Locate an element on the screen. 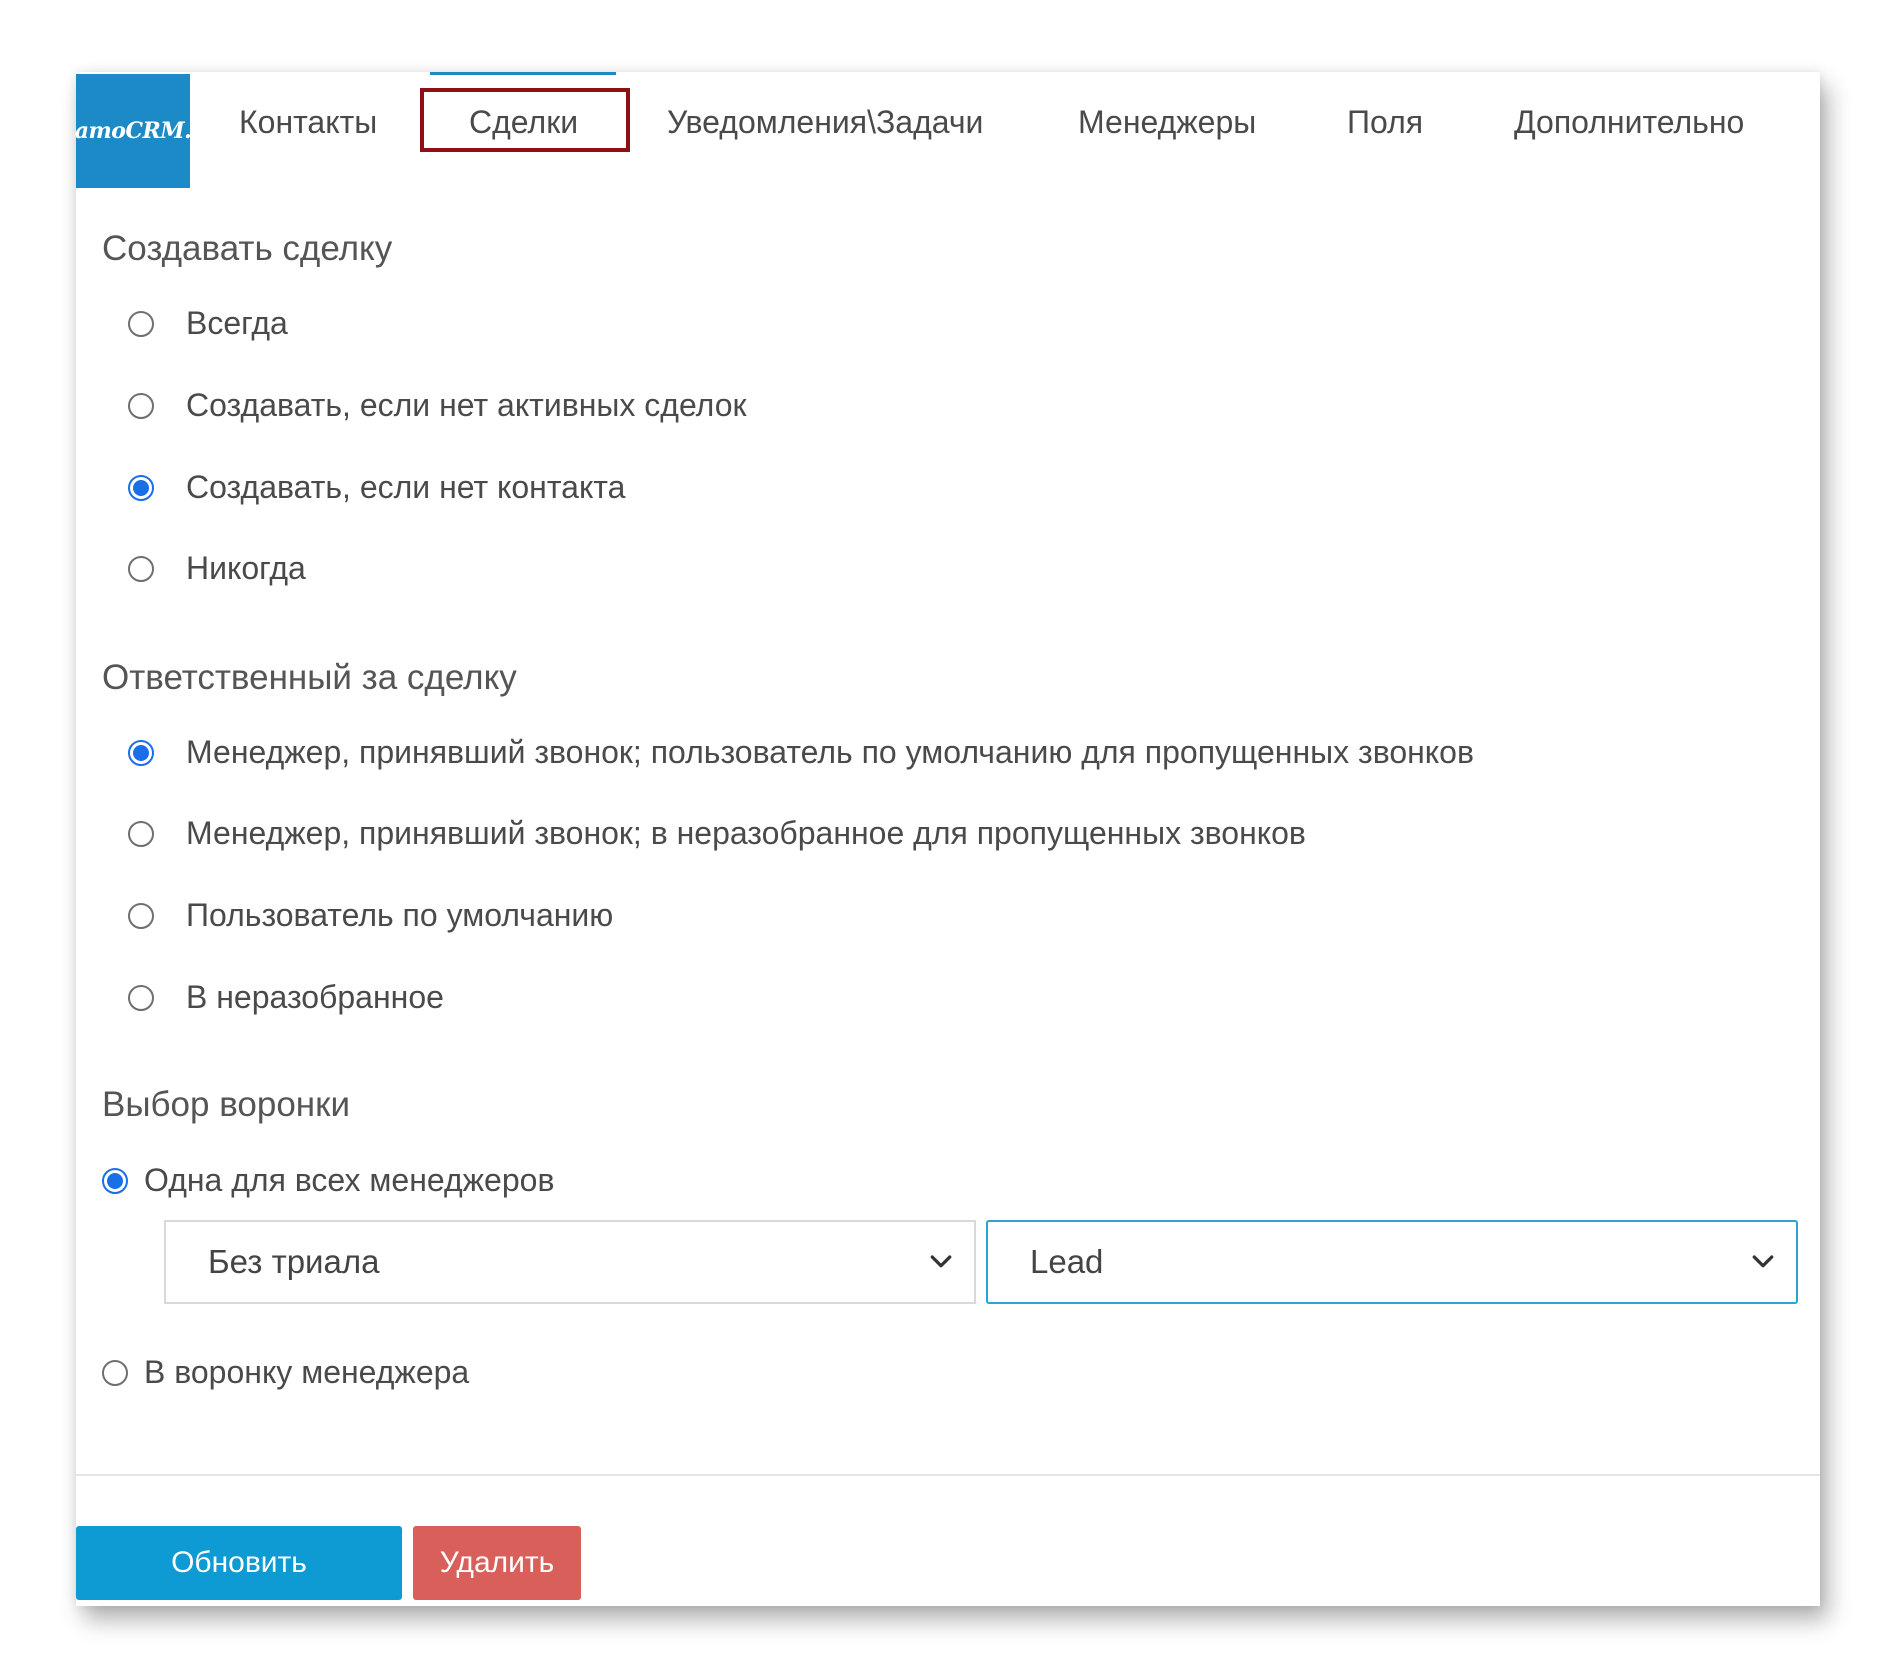 Image resolution: width=1892 pixels, height=1676 pixels. stage-select: Lead is located at coordinates (1392, 1262).